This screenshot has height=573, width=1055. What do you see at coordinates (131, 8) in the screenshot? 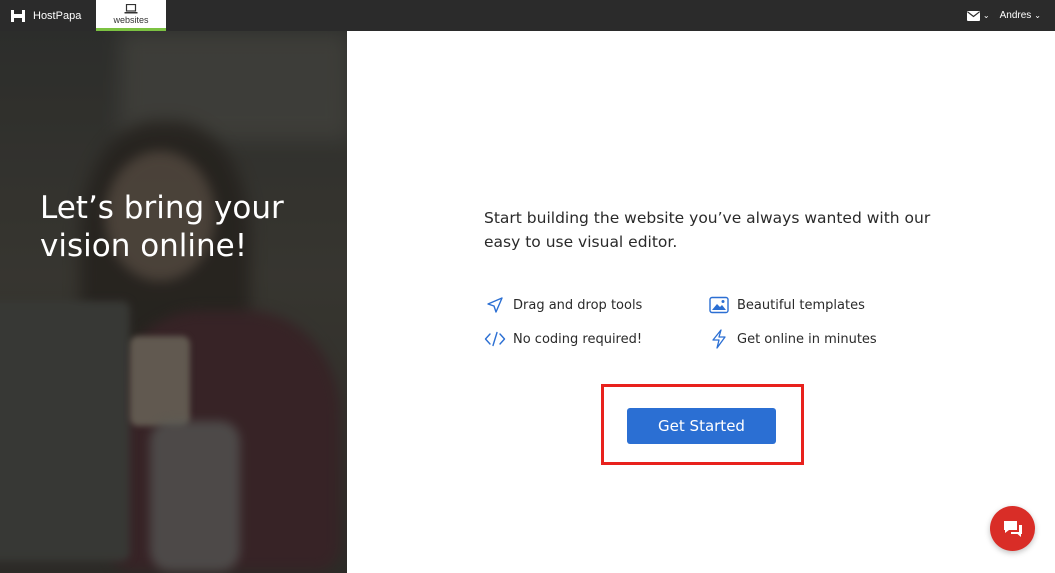
I see `laptop-icon` at bounding box center [131, 8].